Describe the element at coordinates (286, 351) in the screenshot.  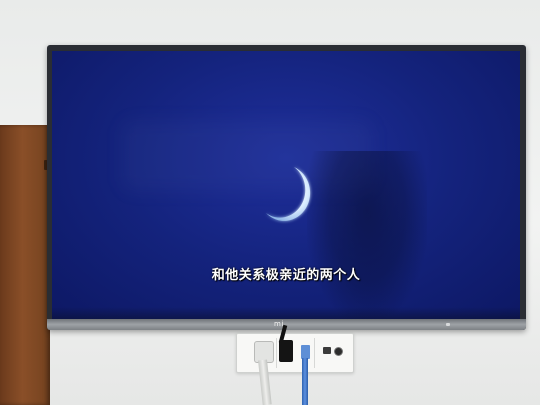
I see `black-plug` at that location.